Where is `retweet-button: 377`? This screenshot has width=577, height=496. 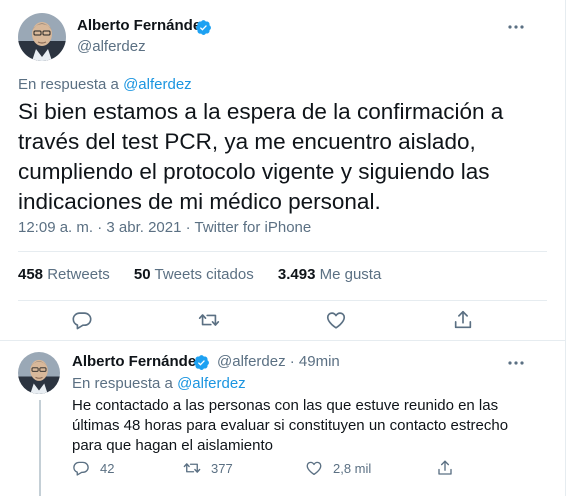 retweet-button: 377 is located at coordinates (208, 468).